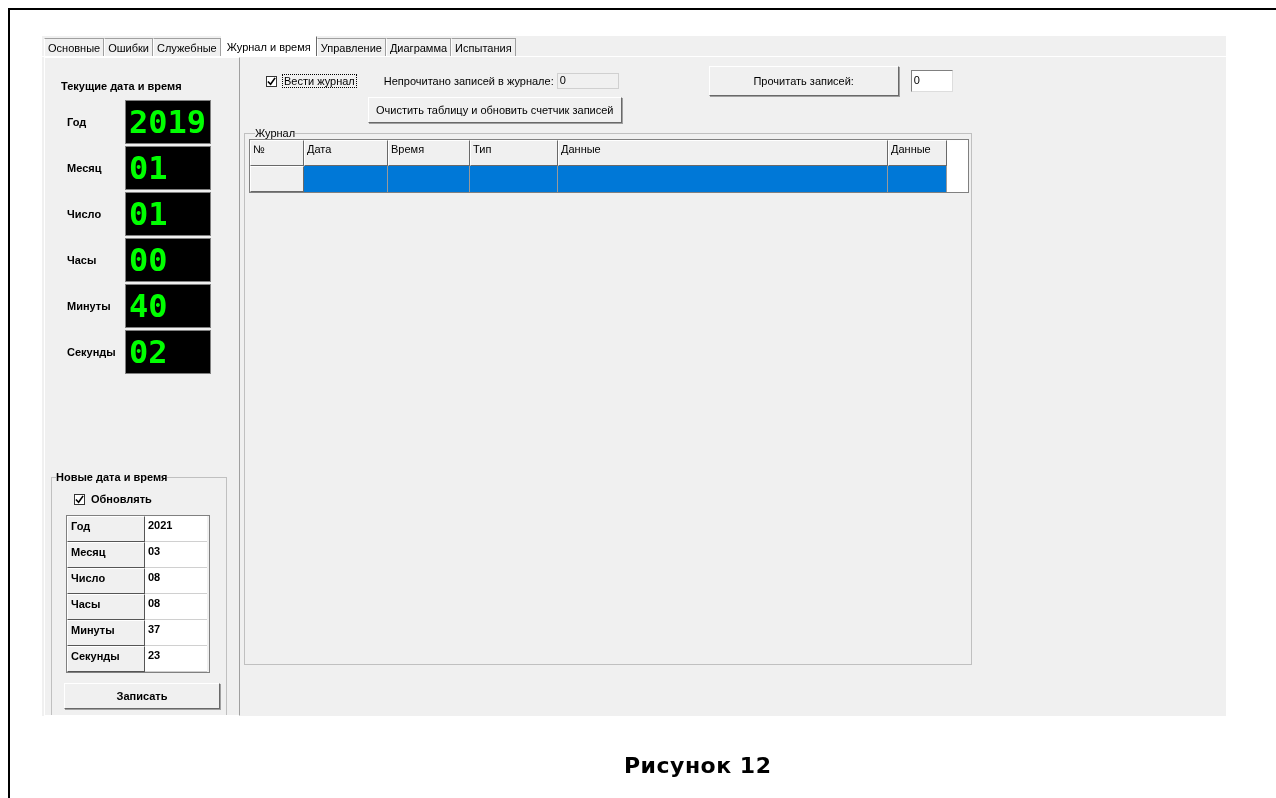 The width and height of the screenshot is (1276, 798). I want to click on field-label: Секунды, so click(91, 352).